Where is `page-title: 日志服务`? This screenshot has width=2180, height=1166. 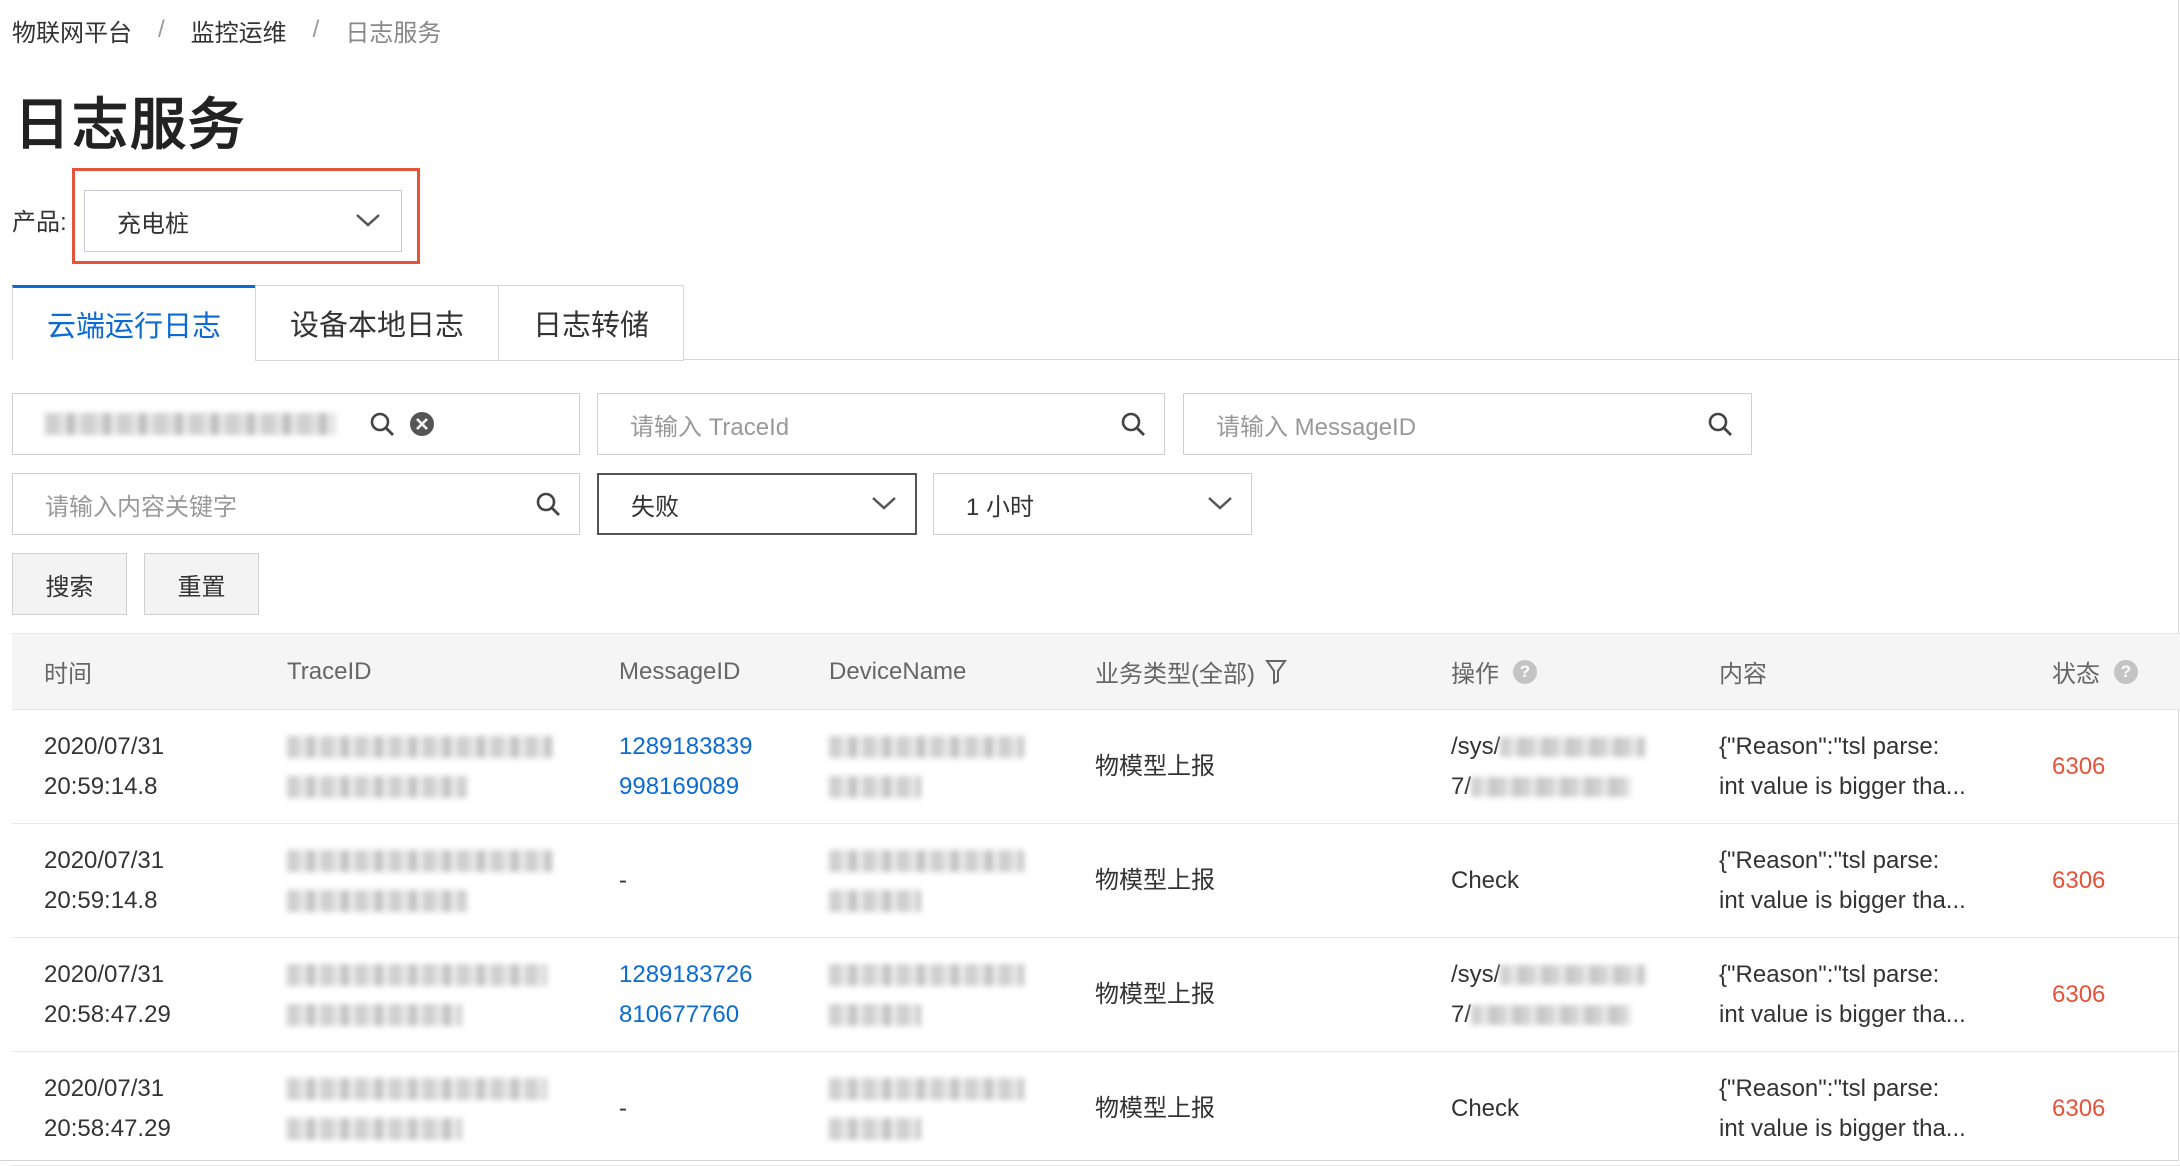
page-title: 日志服务 is located at coordinates (130, 124).